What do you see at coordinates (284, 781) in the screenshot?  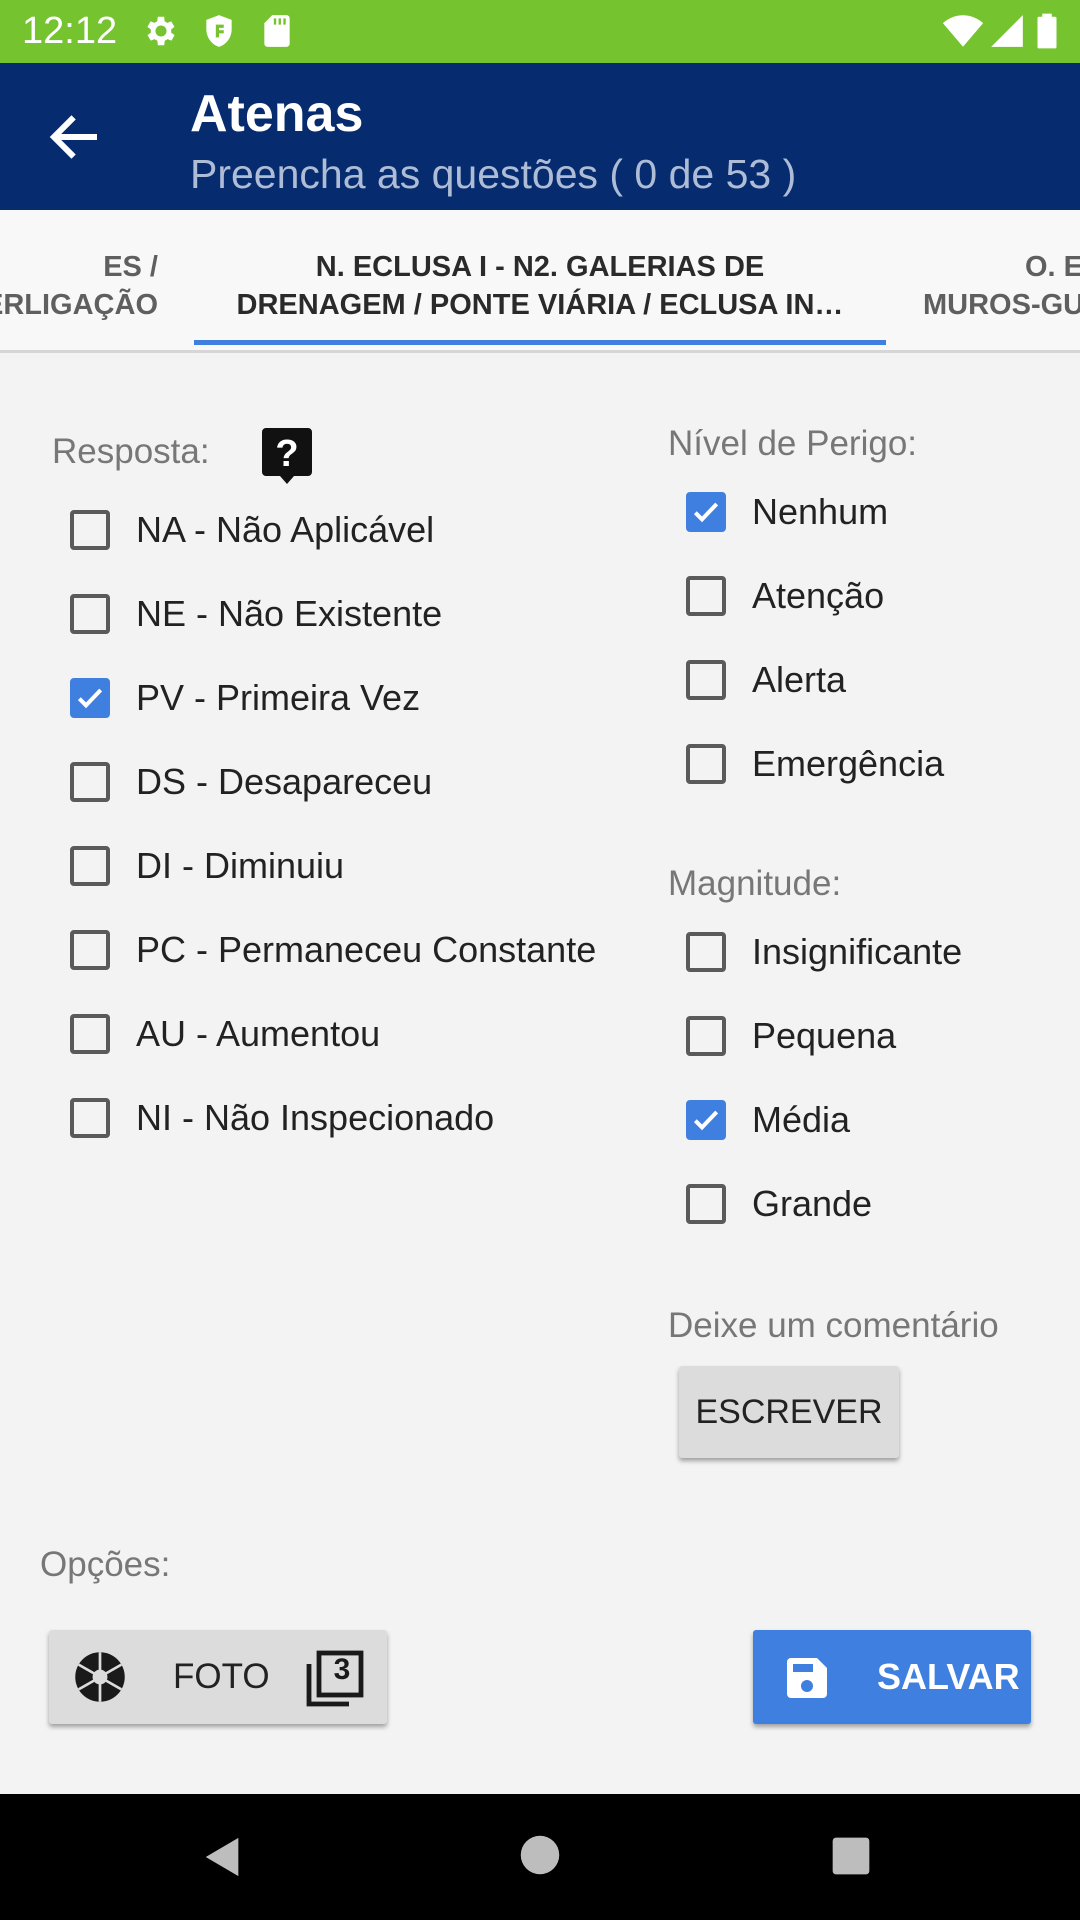 I see `resposta-option-label: DS - Desapareceu` at bounding box center [284, 781].